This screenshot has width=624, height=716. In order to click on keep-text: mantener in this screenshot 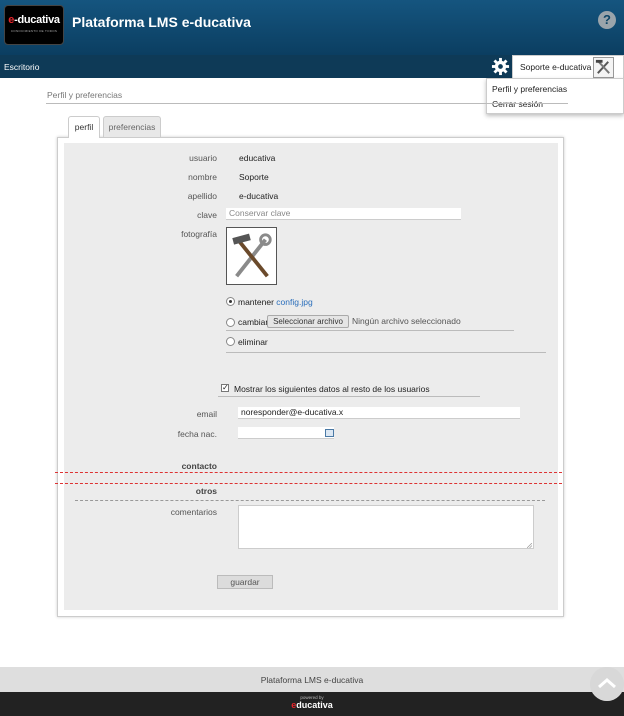, I will do `click(256, 302)`.